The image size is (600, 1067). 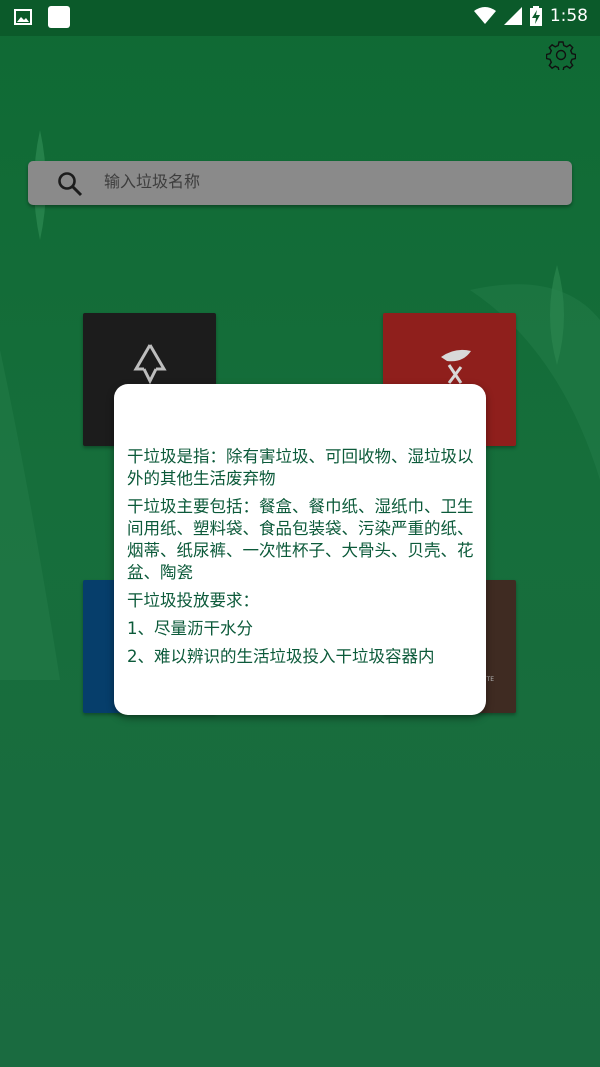 I want to click on dialog-requirements-title: 干垃圾投放要求：, so click(x=193, y=600).